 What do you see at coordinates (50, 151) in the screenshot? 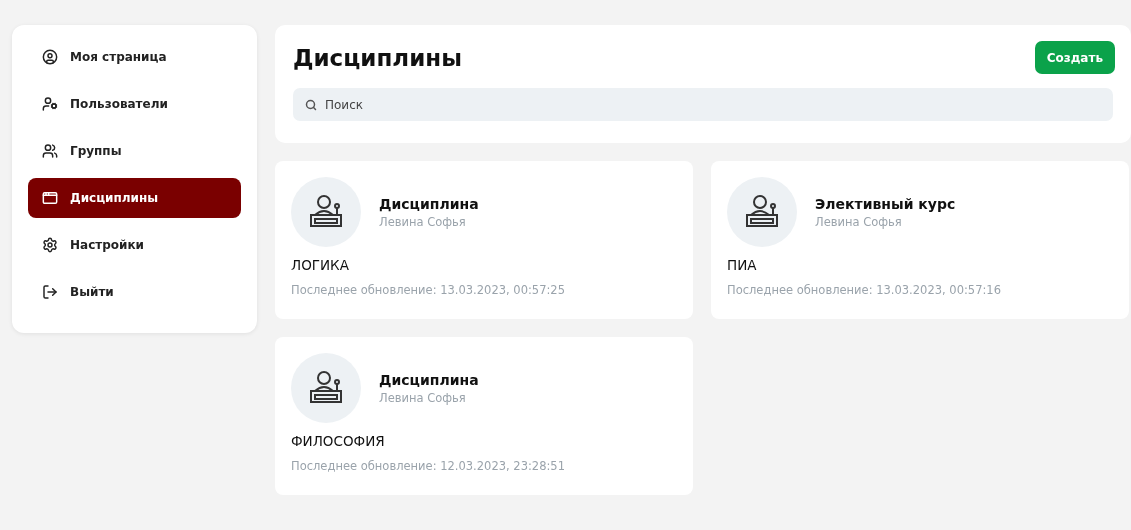
I see `group-icon` at bounding box center [50, 151].